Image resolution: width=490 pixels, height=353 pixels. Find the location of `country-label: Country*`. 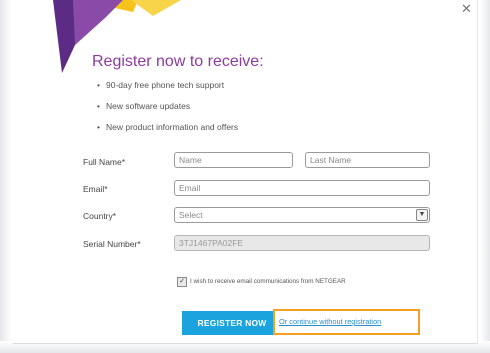

country-label: Country* is located at coordinates (100, 216).